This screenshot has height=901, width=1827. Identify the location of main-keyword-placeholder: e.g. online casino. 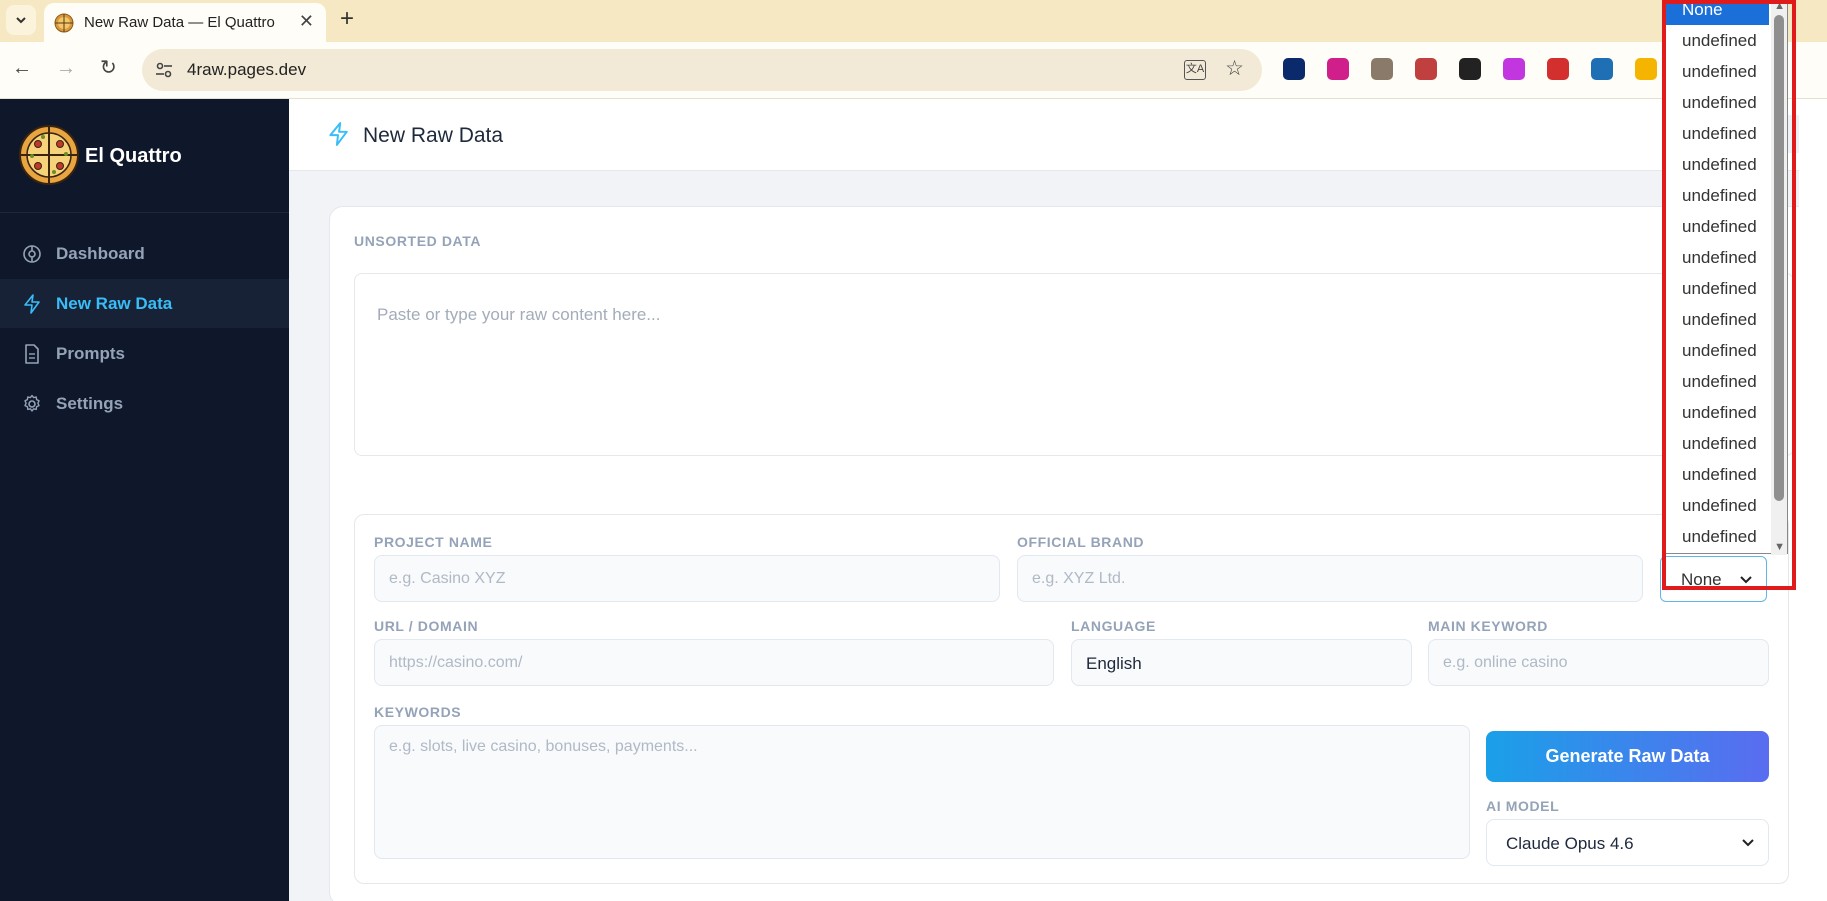
(1505, 662).